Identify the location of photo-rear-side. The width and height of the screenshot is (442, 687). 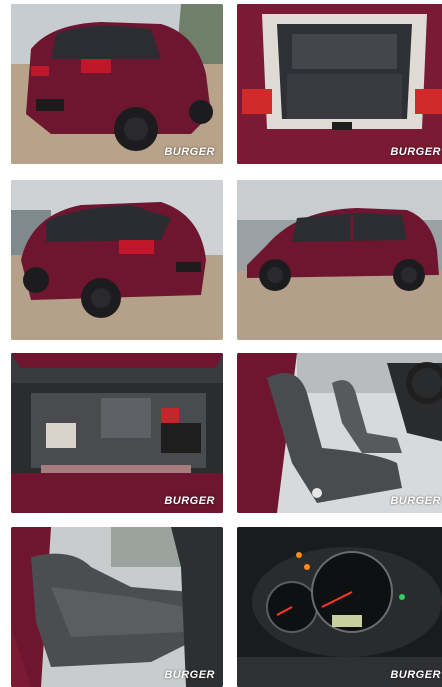
(117, 260).